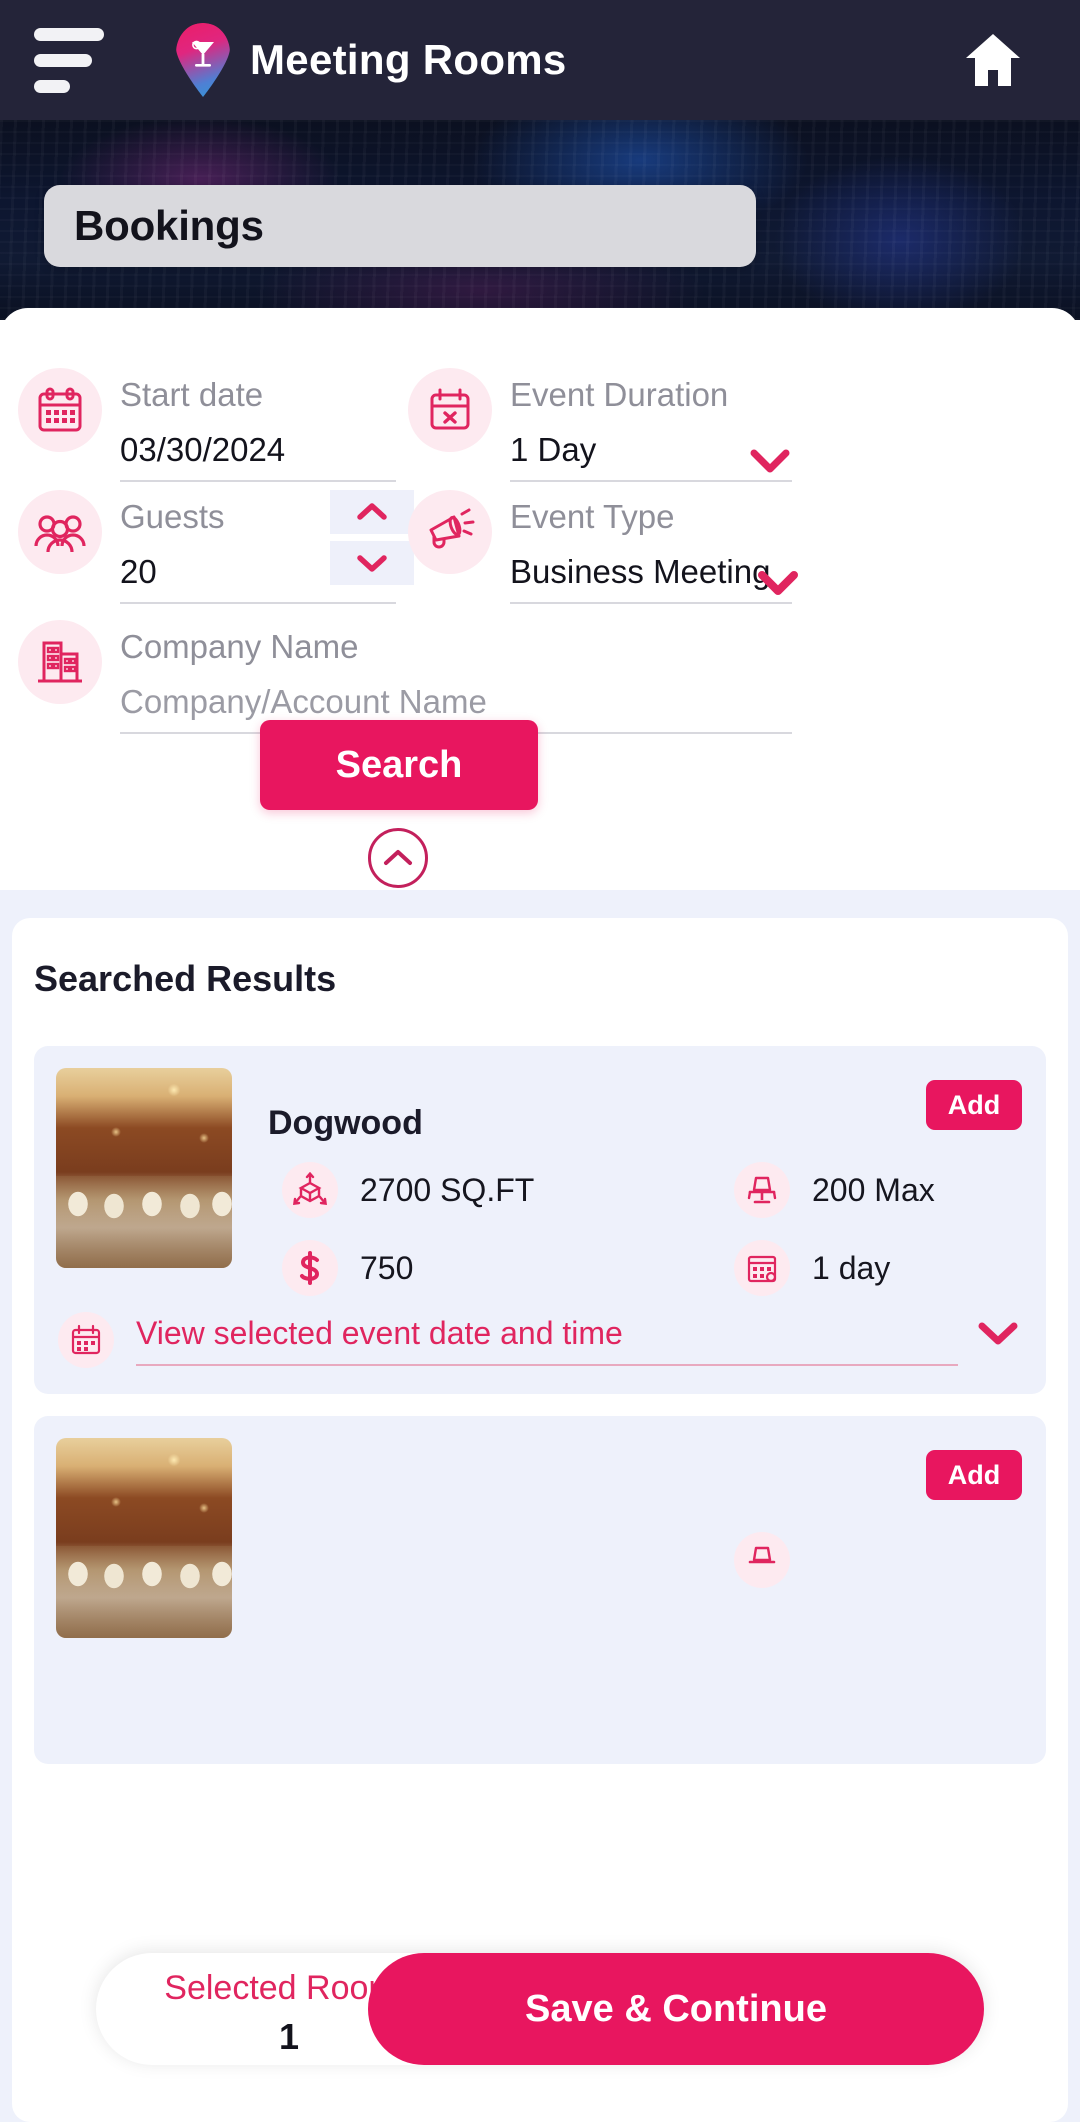 Image resolution: width=1080 pixels, height=2122 pixels. I want to click on calendar-grid-icon, so click(762, 1268).